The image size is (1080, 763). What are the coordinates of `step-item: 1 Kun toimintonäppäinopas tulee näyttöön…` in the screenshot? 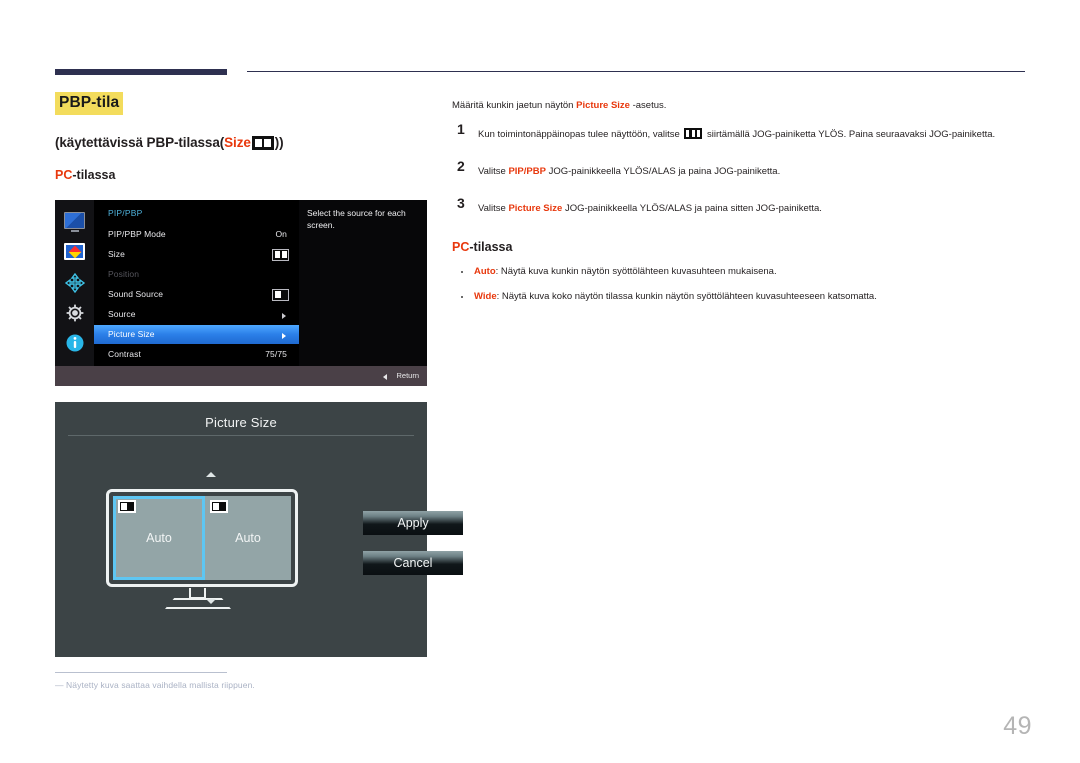 It's located at (741, 134).